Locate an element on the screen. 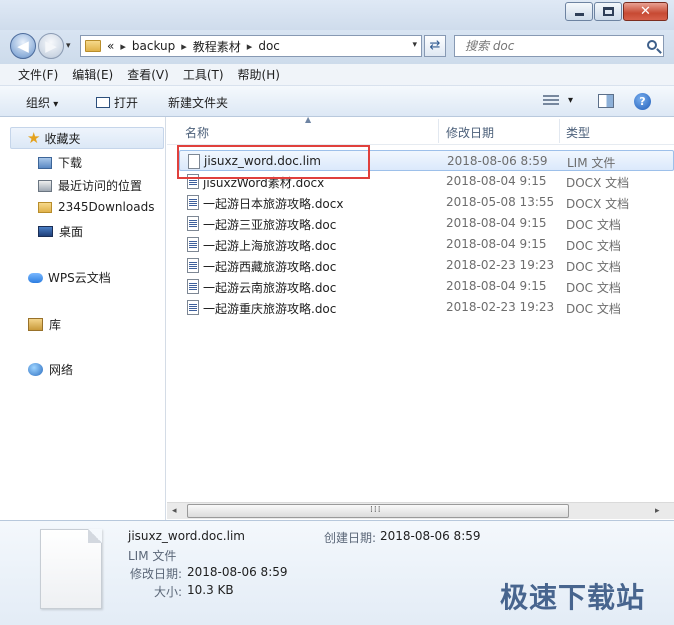  file-row: 一起游西藏旅游攻略.doc 2018-02-23 19:23 DOC 文档 is located at coordinates (426, 265).